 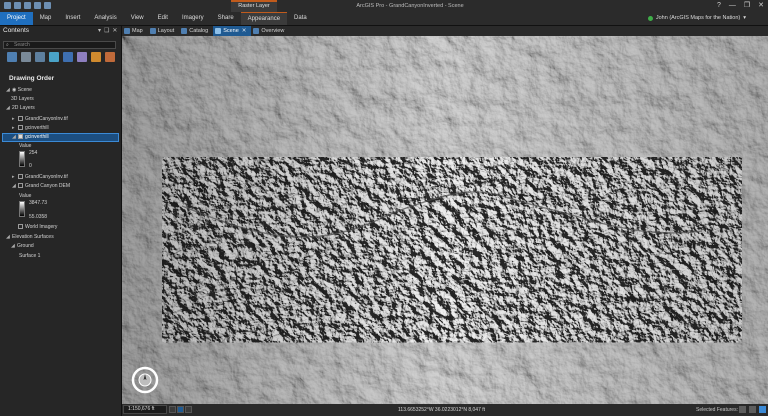 What do you see at coordinates (82, 57) in the screenshot?
I see `list-by-labeling-icon` at bounding box center [82, 57].